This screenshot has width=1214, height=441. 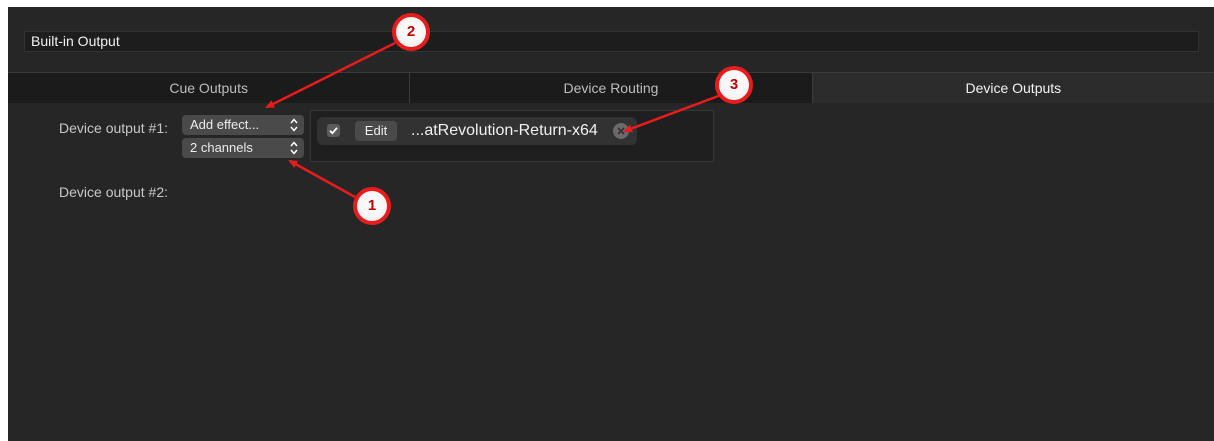 What do you see at coordinates (411, 31) in the screenshot?
I see `callout-number: 2` at bounding box center [411, 31].